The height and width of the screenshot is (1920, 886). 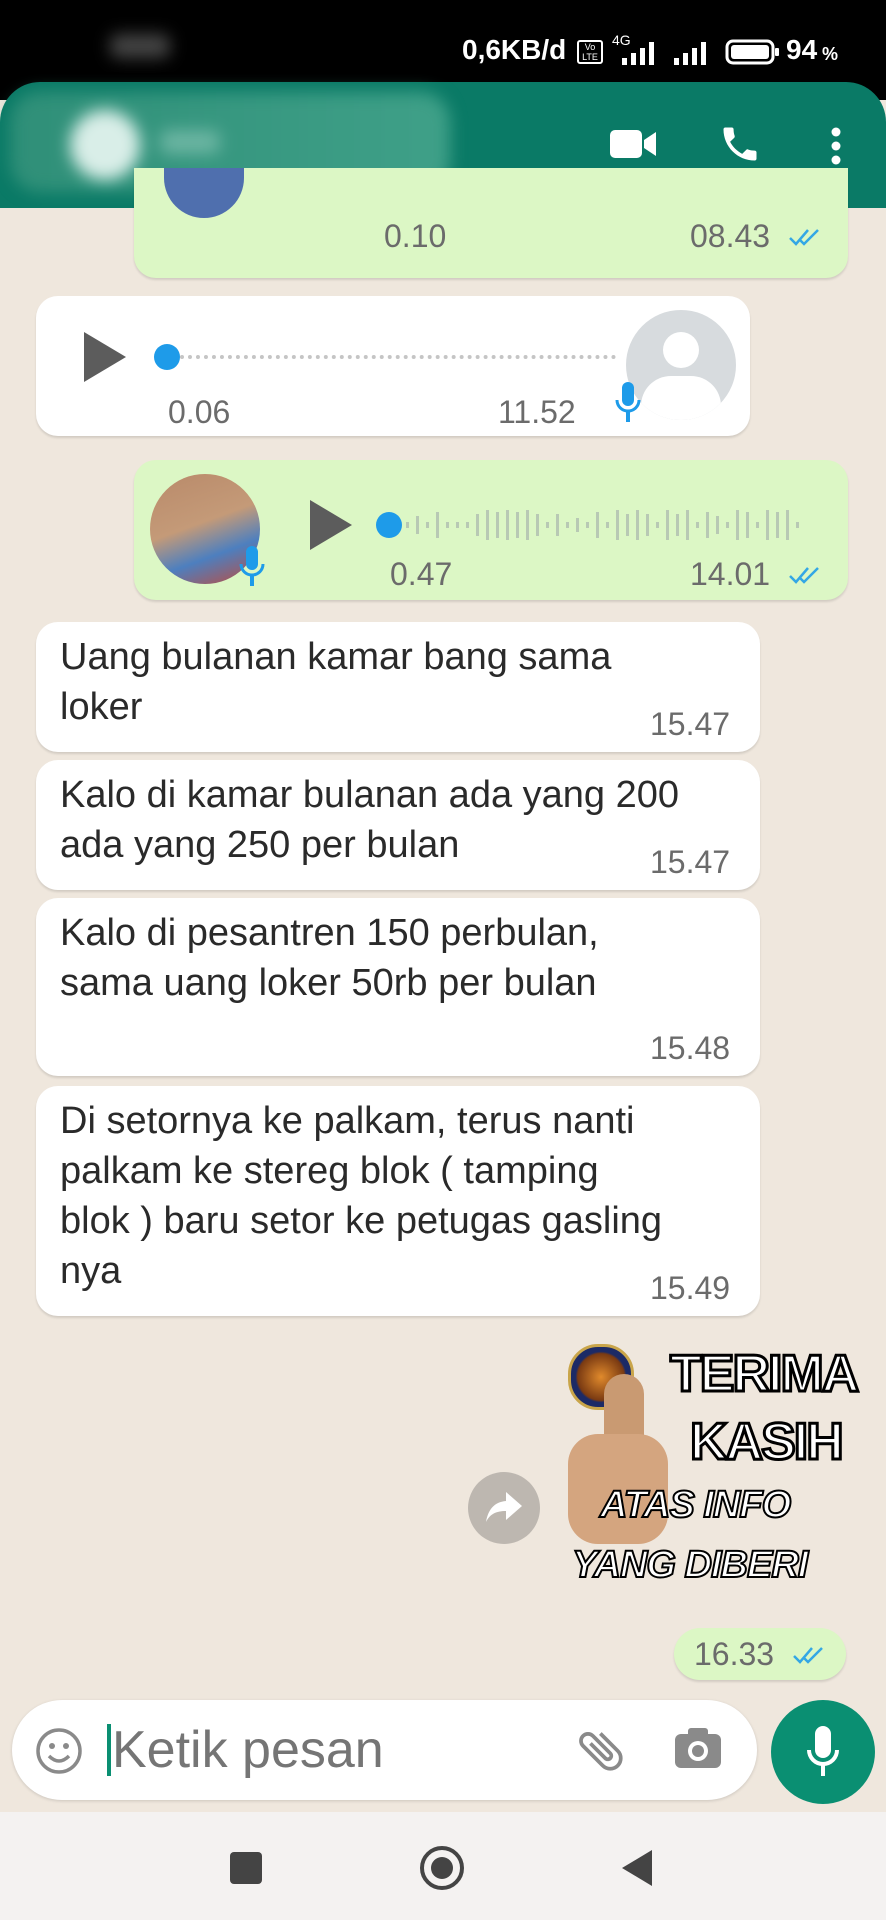 I want to click on voice-message-incoming: 0.06 11.52, so click(x=393, y=366).